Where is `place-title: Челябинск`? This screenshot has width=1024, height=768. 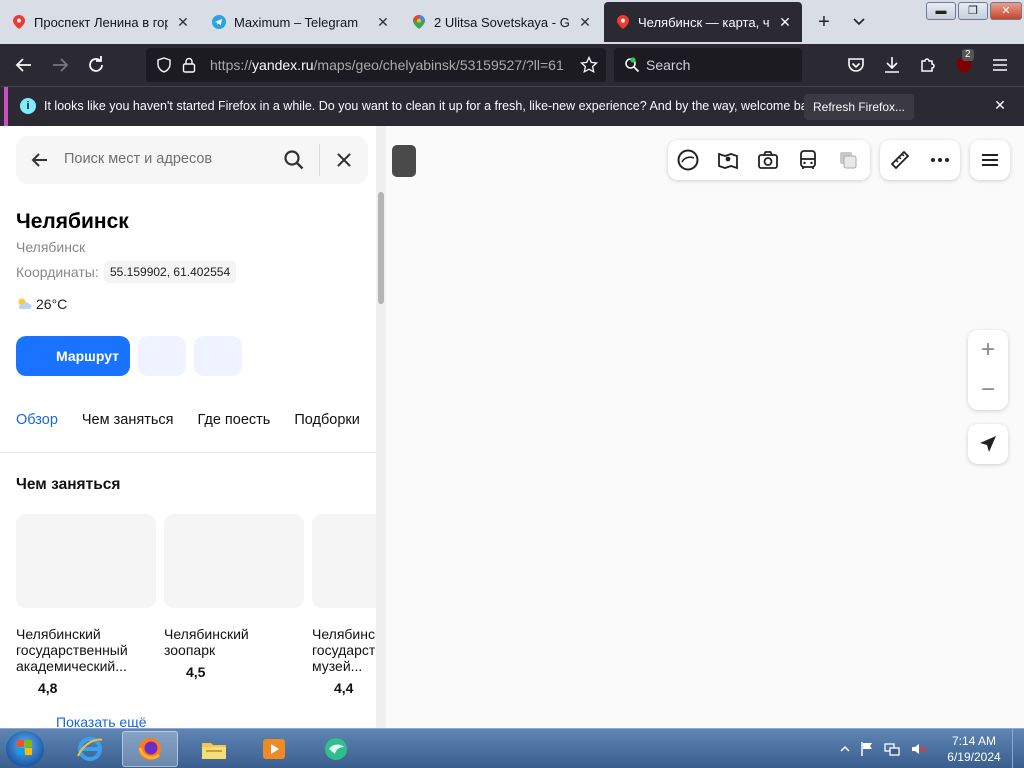 place-title: Челябинск is located at coordinates (72, 221).